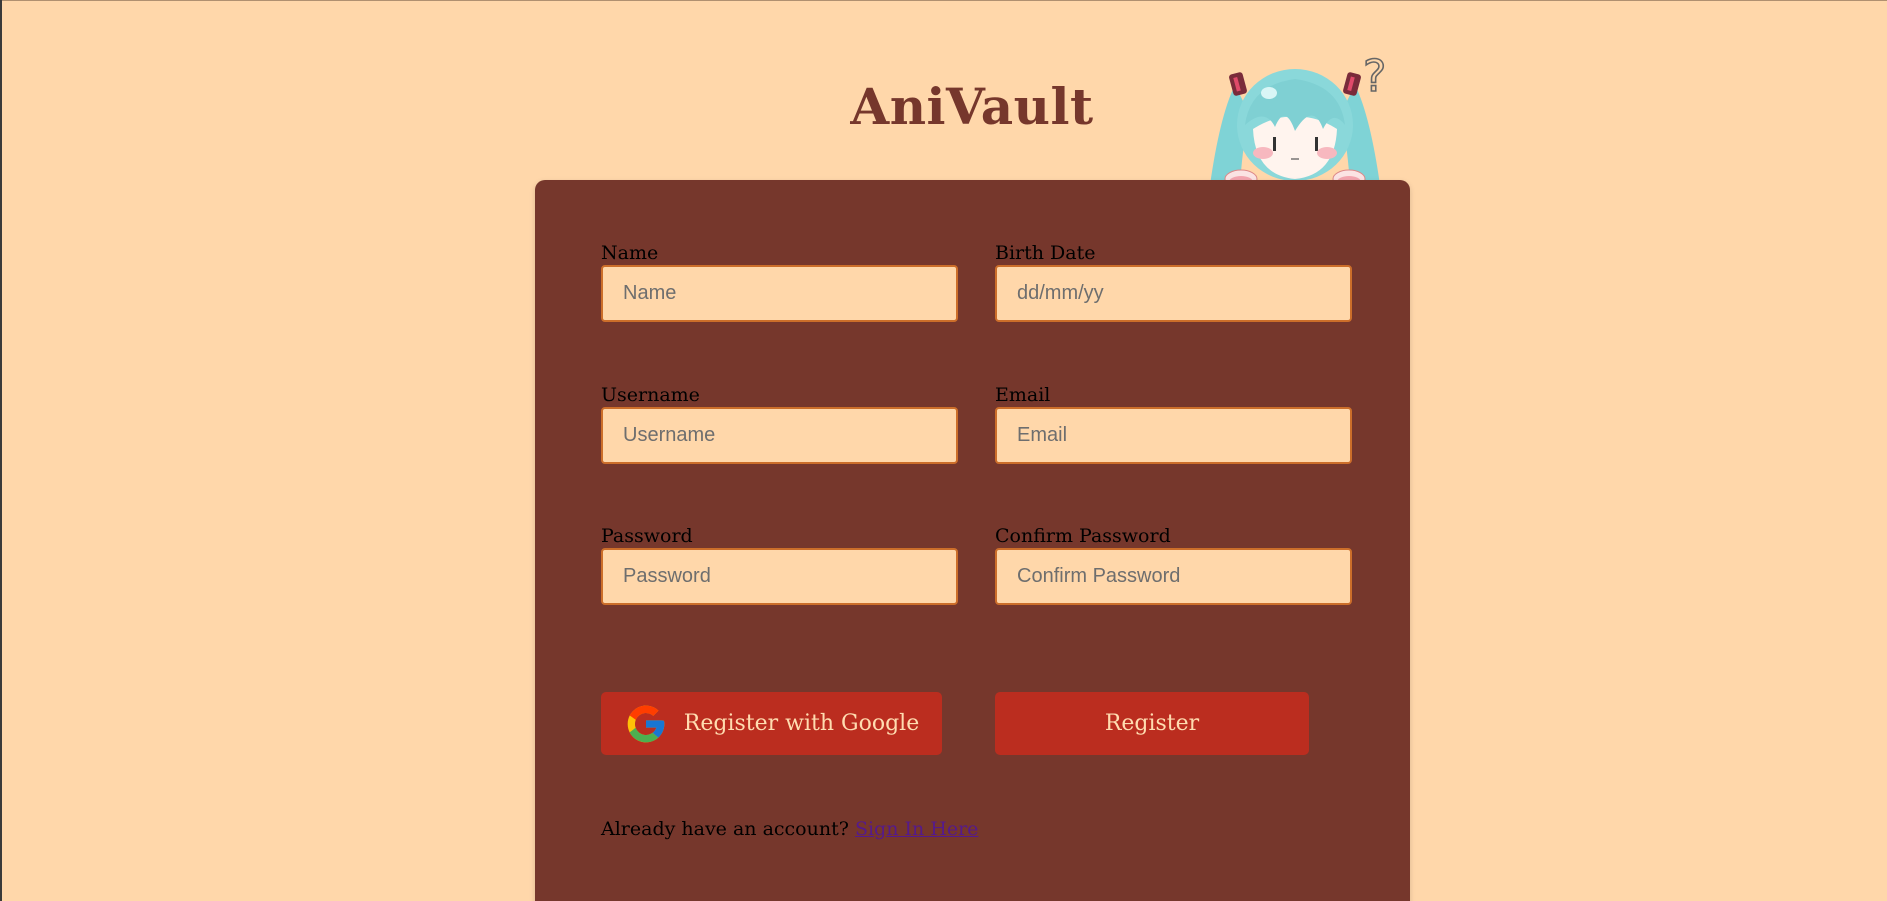 This screenshot has height=901, width=1887. Describe the element at coordinates (1173, 576) in the screenshot. I see `confirm-password-input` at that location.